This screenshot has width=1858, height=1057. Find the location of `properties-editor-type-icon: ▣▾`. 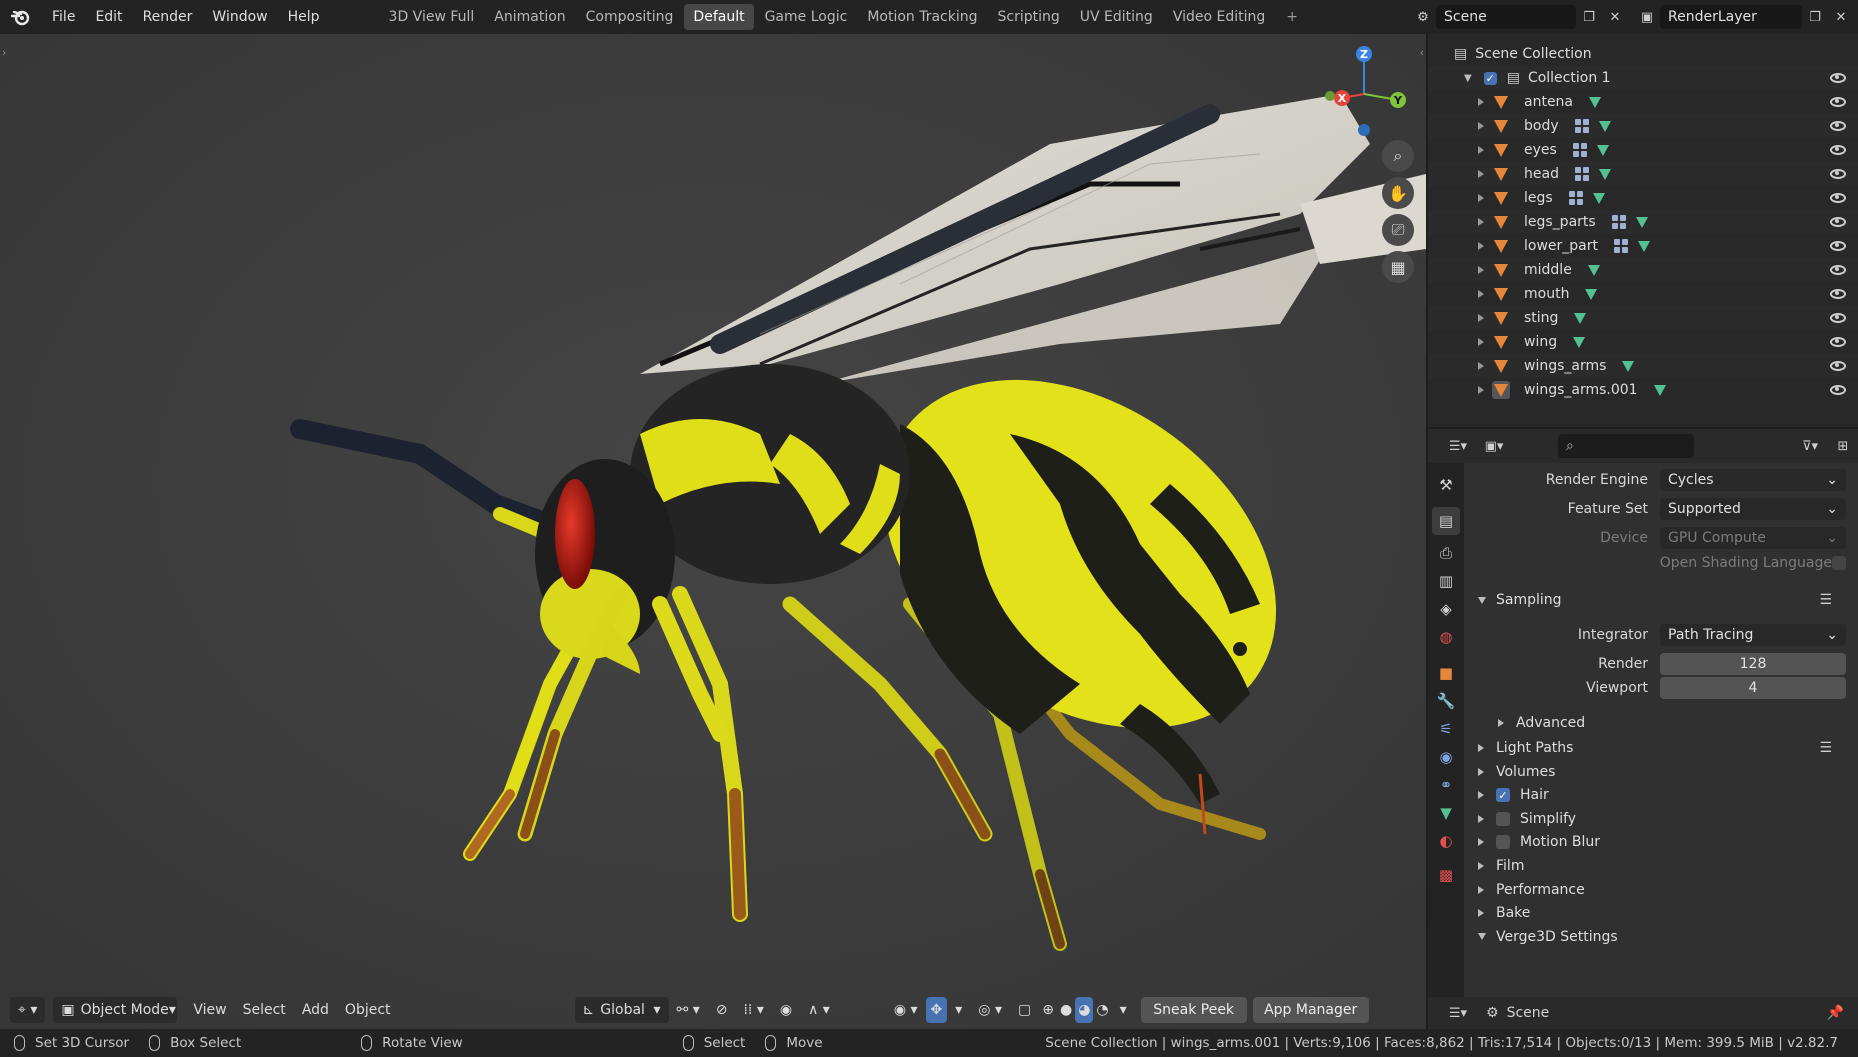

properties-editor-type-icon: ▣▾ is located at coordinates (1494, 446).